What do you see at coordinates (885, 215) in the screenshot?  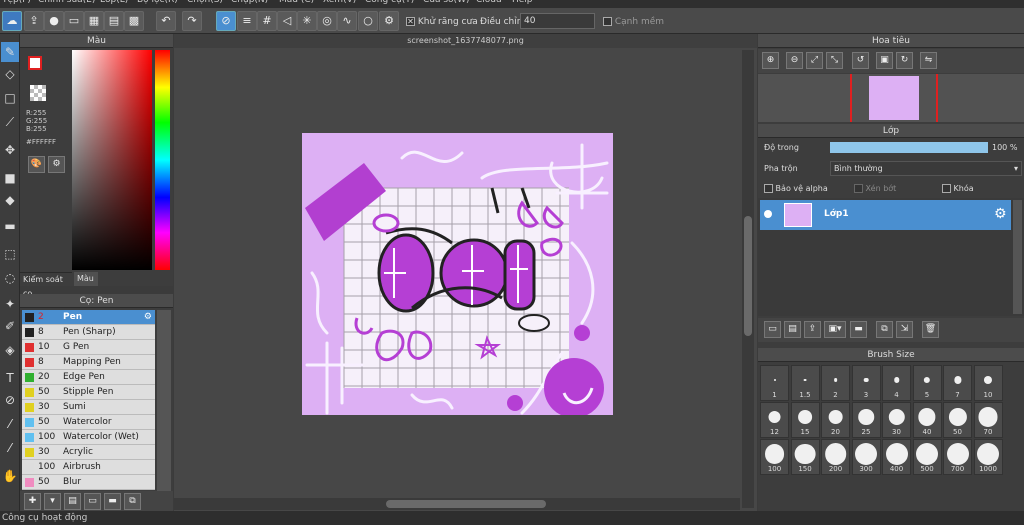 I see `layer-row: Lớp1 ⚙` at bounding box center [885, 215].